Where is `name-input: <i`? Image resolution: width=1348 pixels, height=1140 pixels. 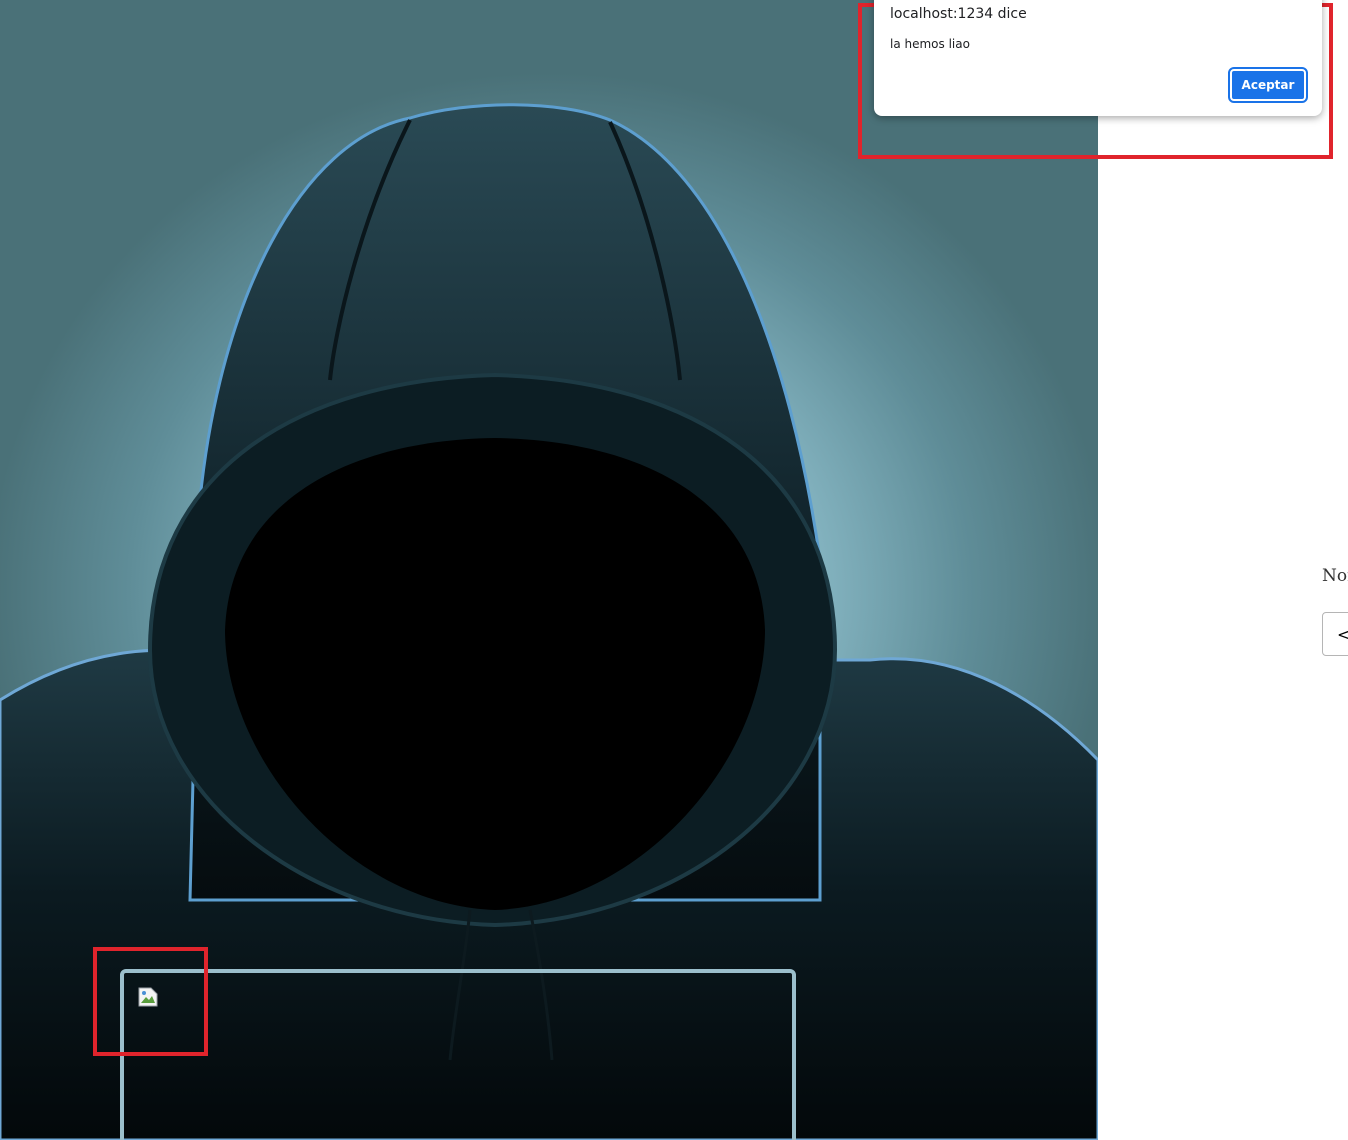
name-input: <i is located at coordinates (1335, 634).